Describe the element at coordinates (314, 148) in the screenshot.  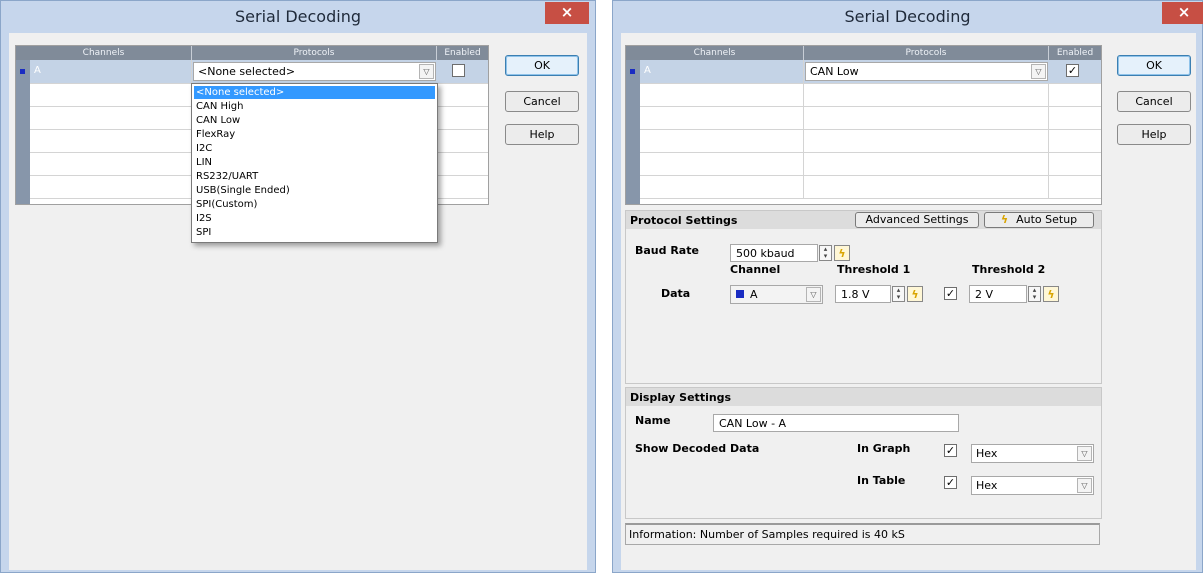
I see `dropdown-option: I2C` at that location.